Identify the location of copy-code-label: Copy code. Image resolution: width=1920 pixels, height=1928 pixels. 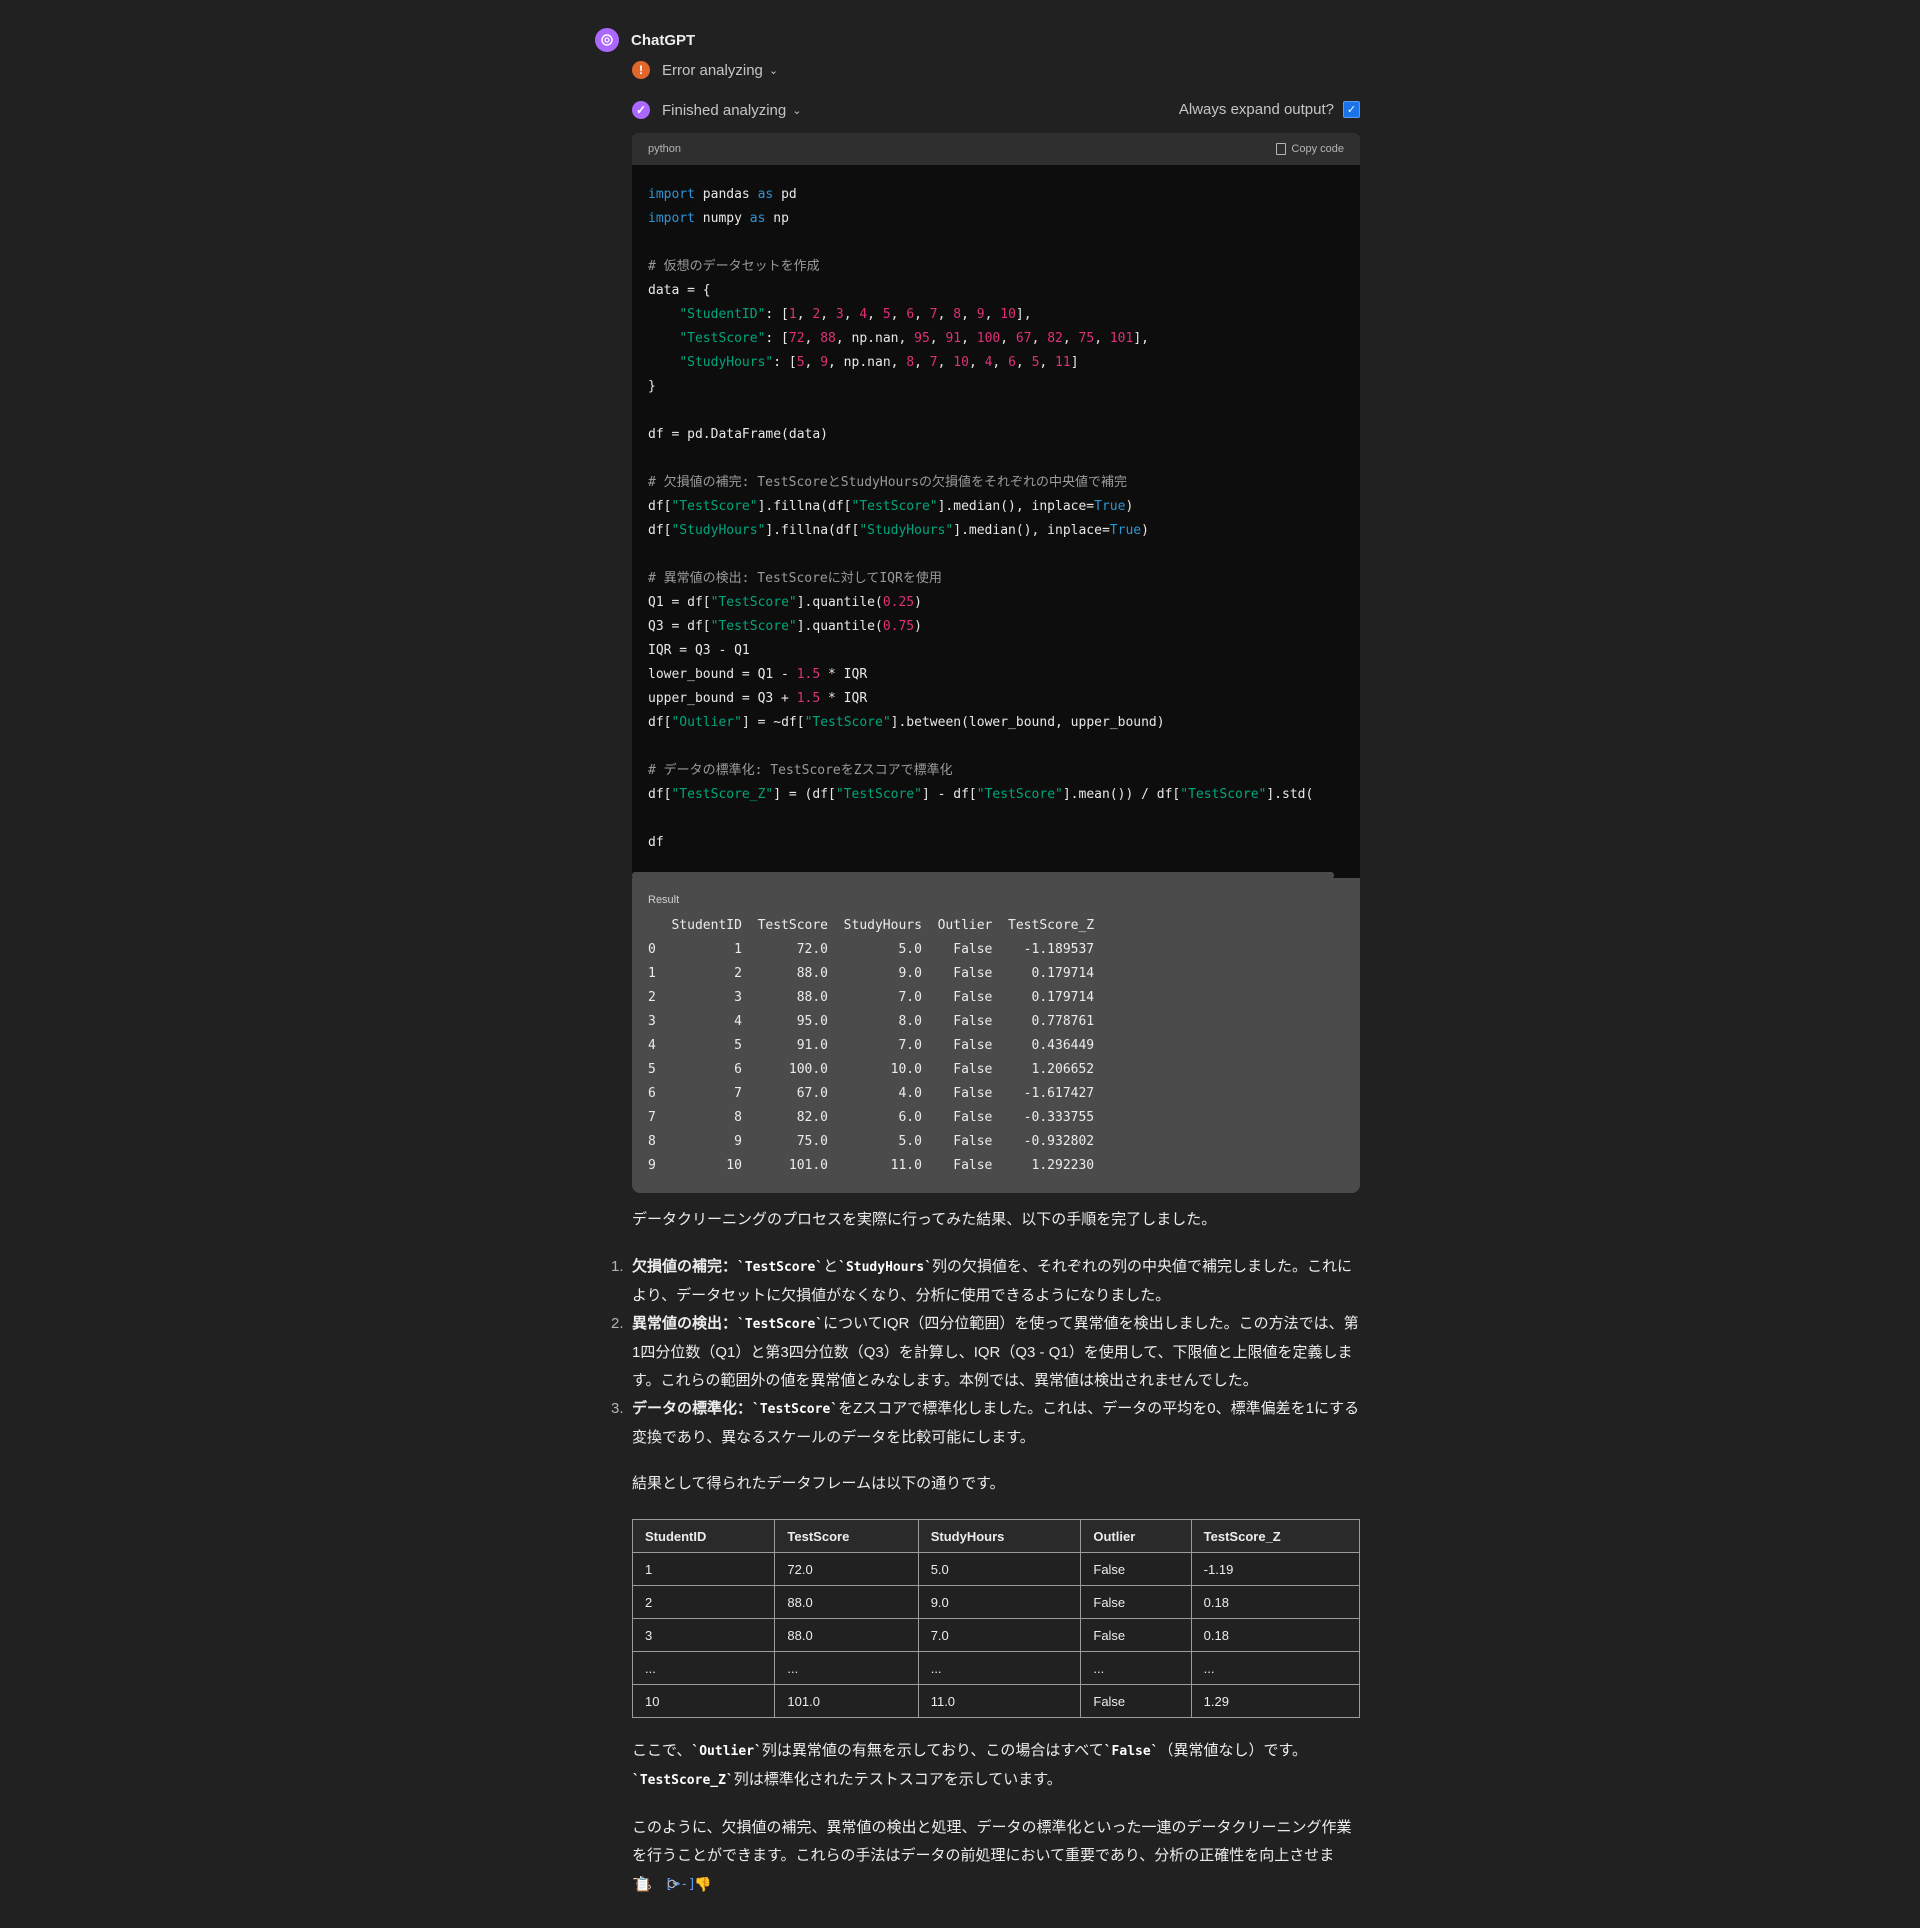
(1317, 149).